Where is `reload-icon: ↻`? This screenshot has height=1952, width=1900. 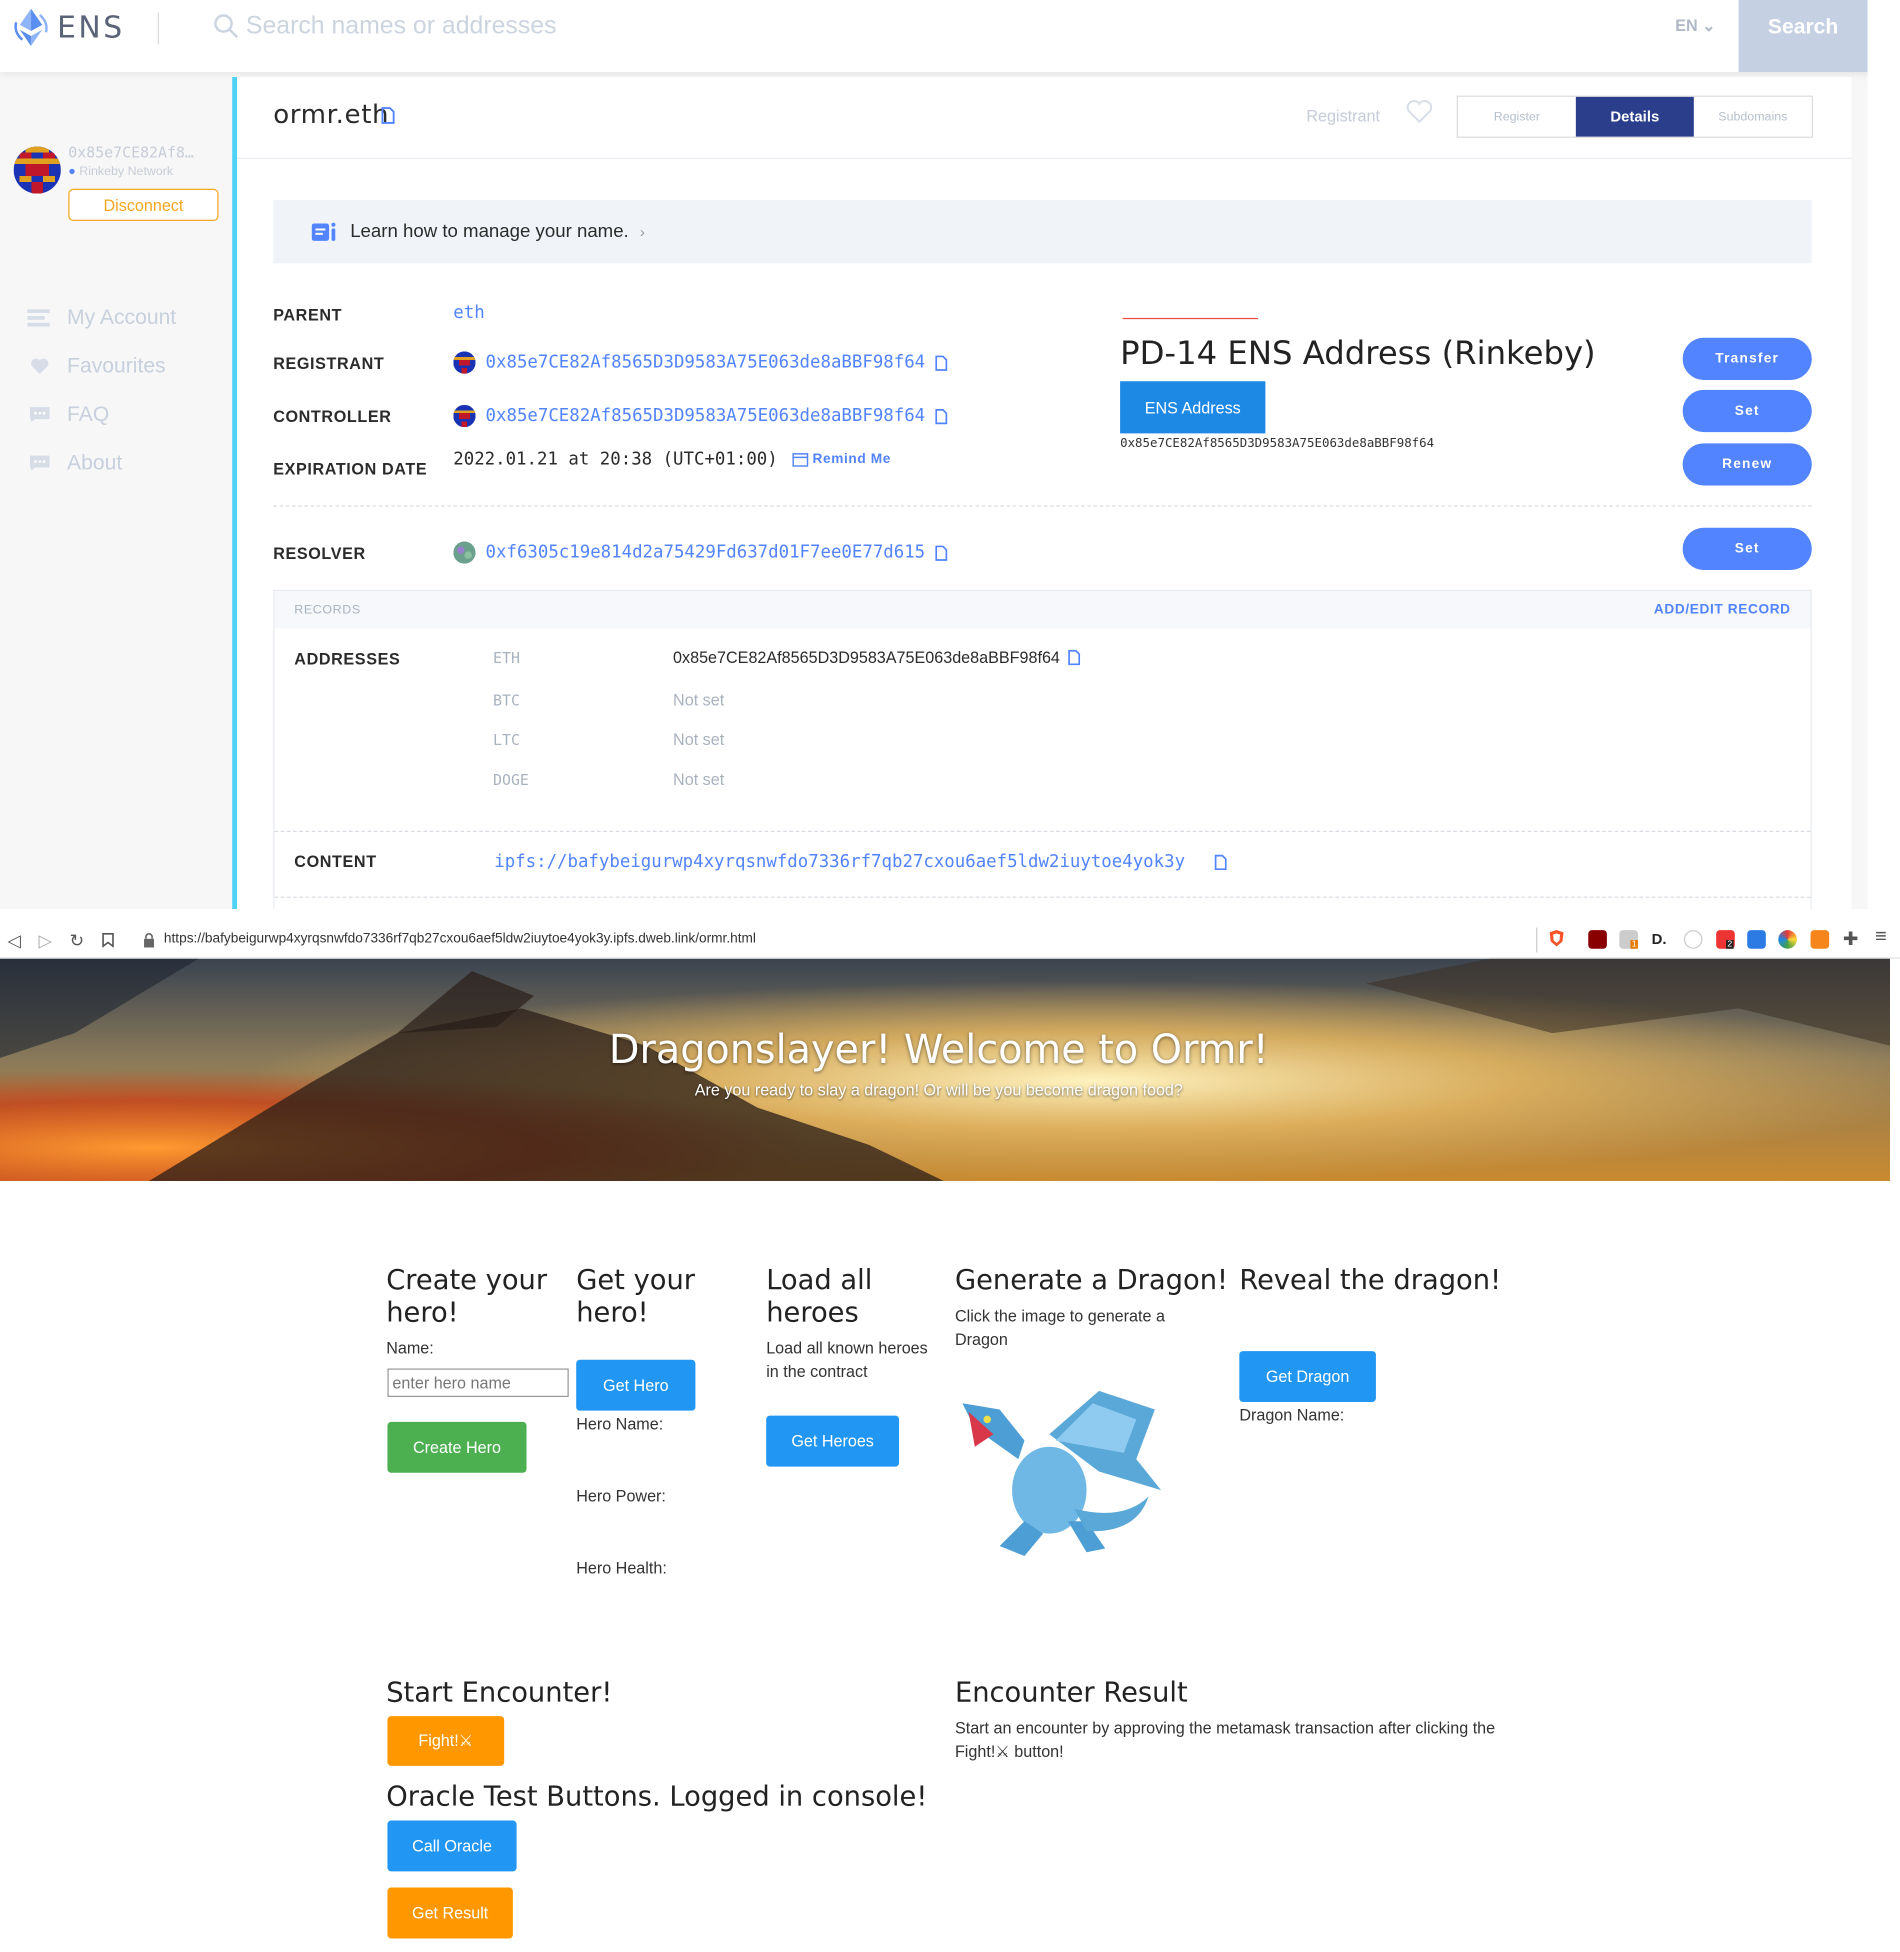
reload-icon: ↻ is located at coordinates (77, 940).